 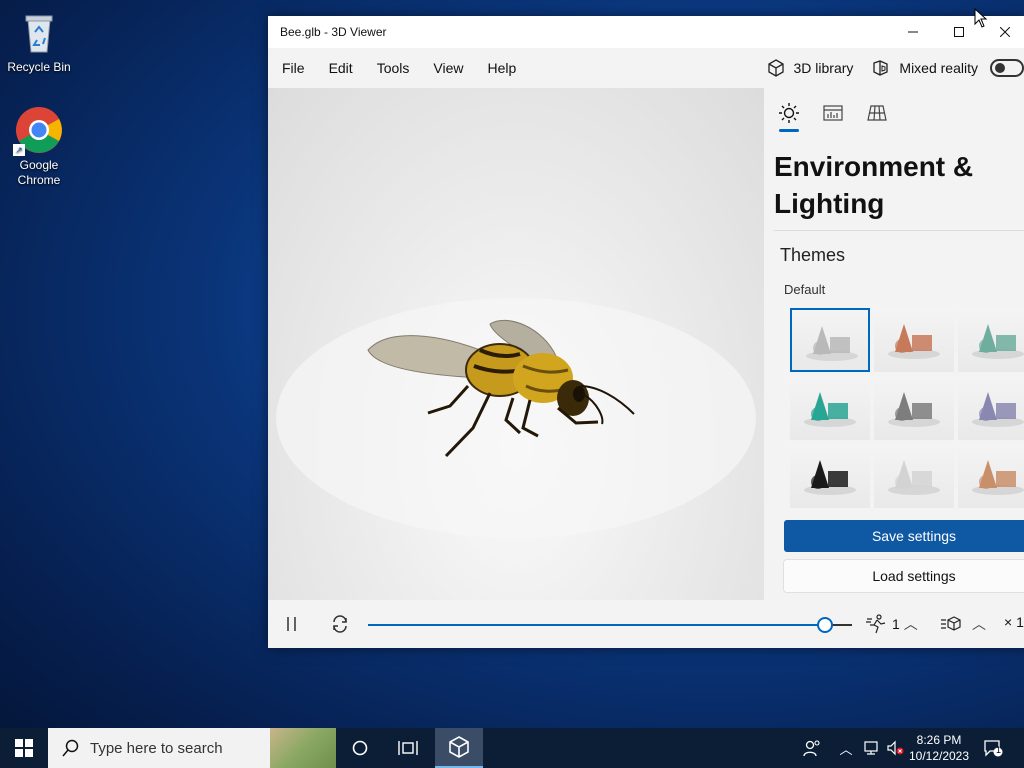 What do you see at coordinates (501, 68) in the screenshot?
I see `menu-help: Help` at bounding box center [501, 68].